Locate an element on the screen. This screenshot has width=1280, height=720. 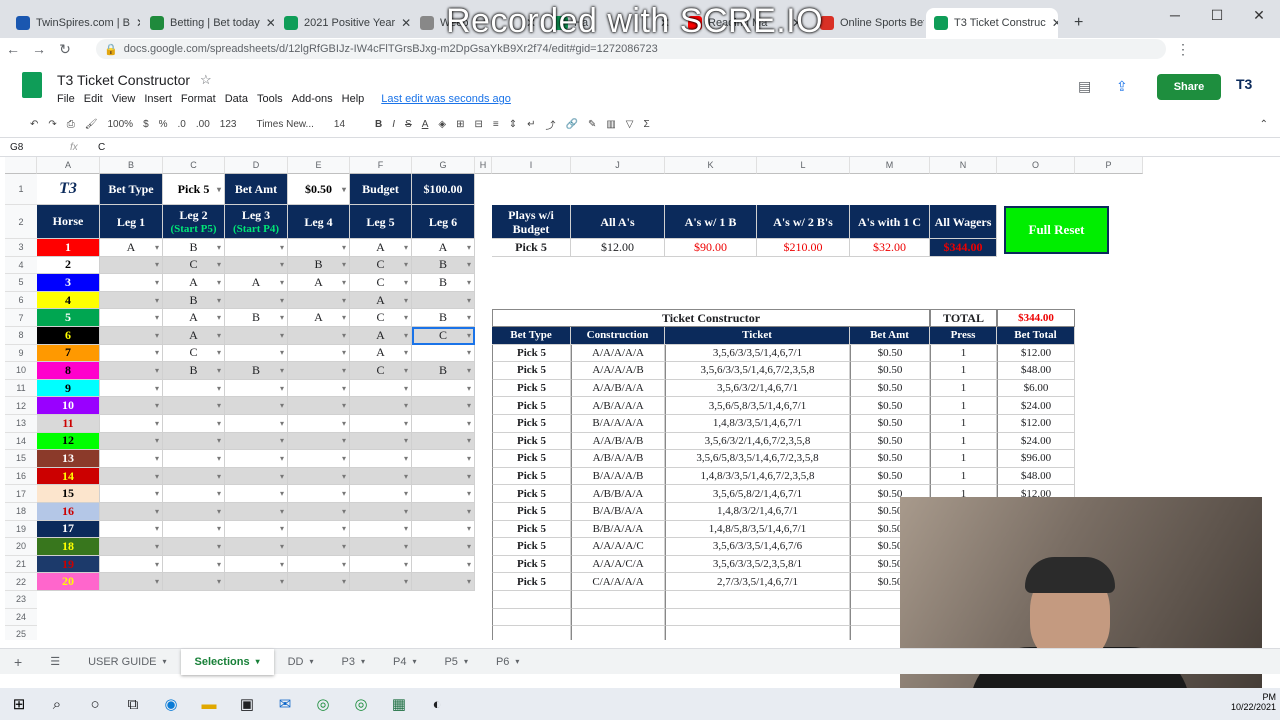
row-header: 13 is located at coordinates (21, 424).